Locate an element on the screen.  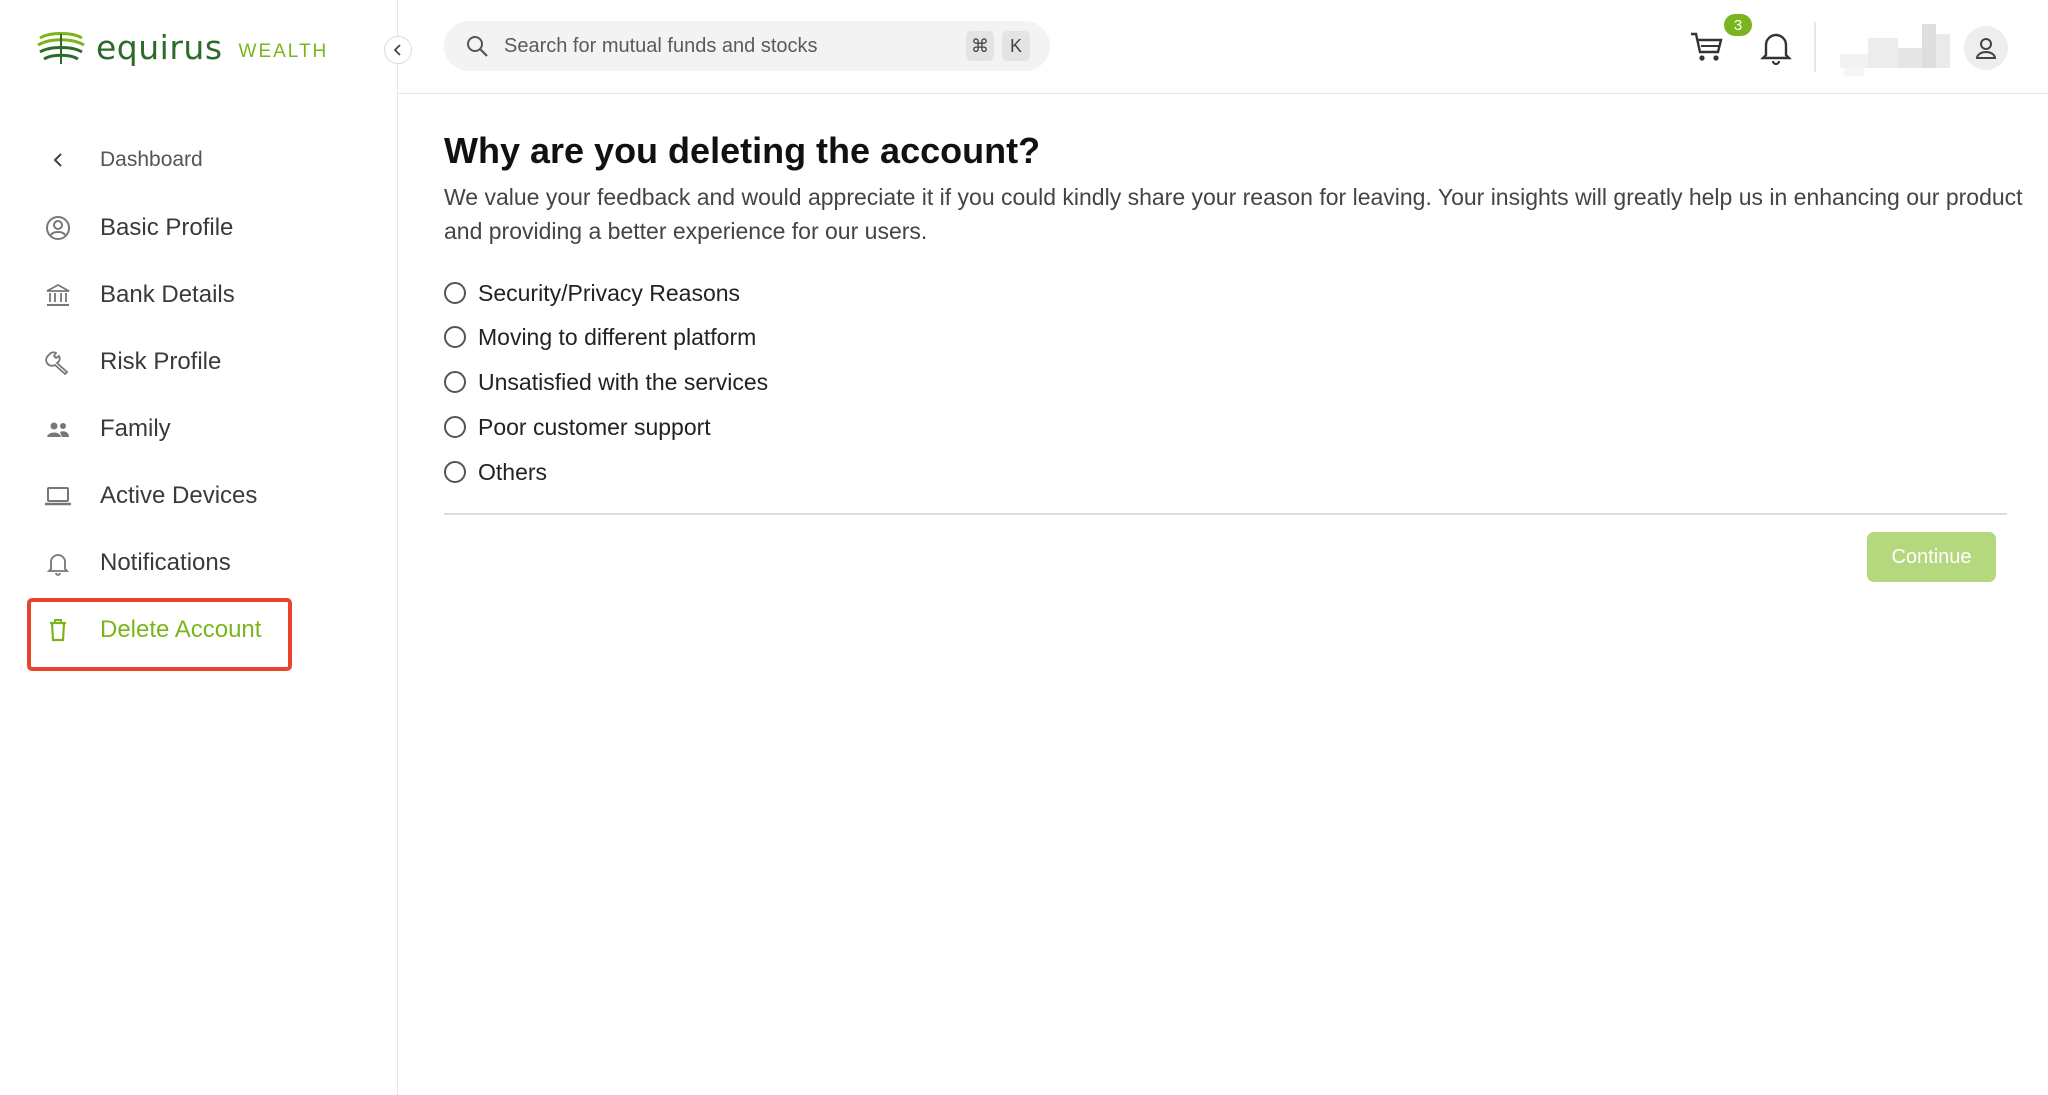
search-icon is located at coordinates (477, 46).